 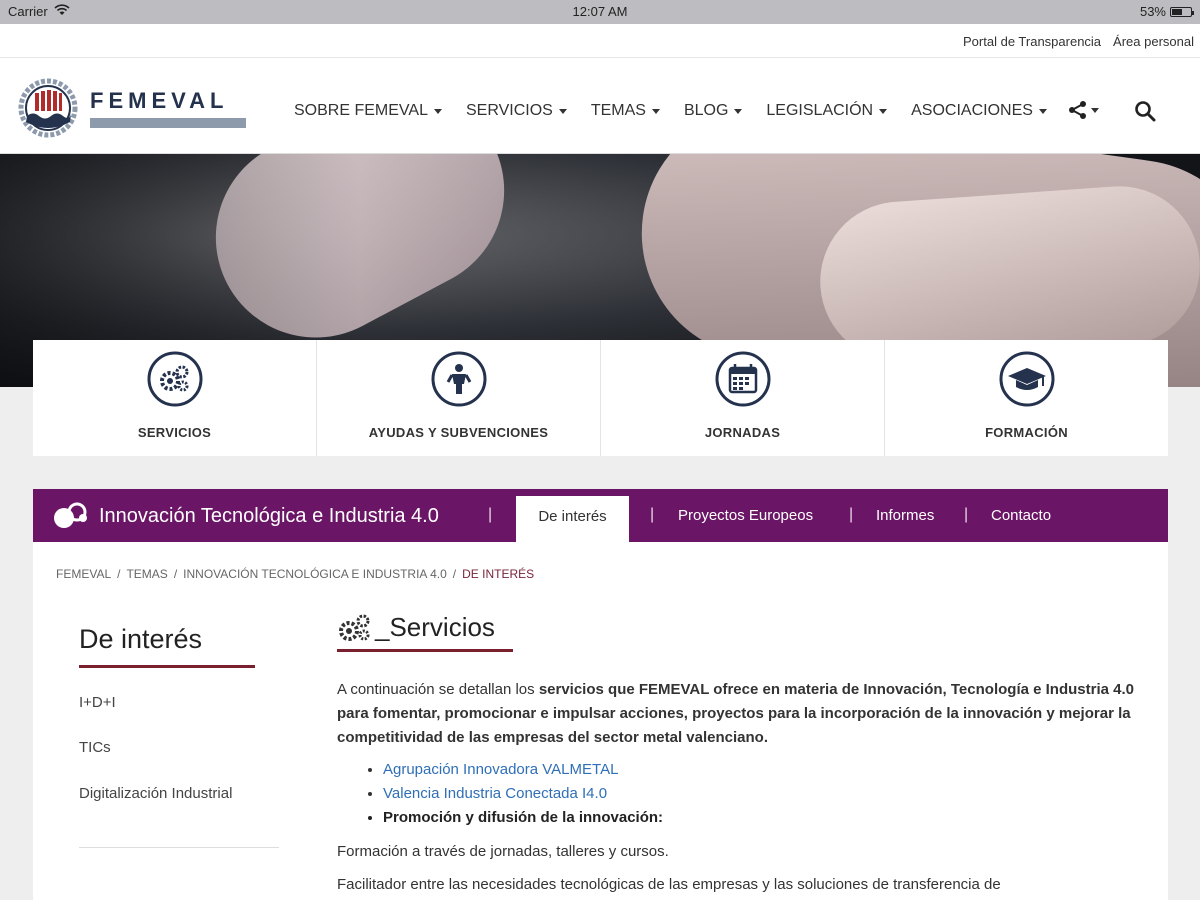 What do you see at coordinates (1026, 379) in the screenshot?
I see `graduation-cap-icon` at bounding box center [1026, 379].